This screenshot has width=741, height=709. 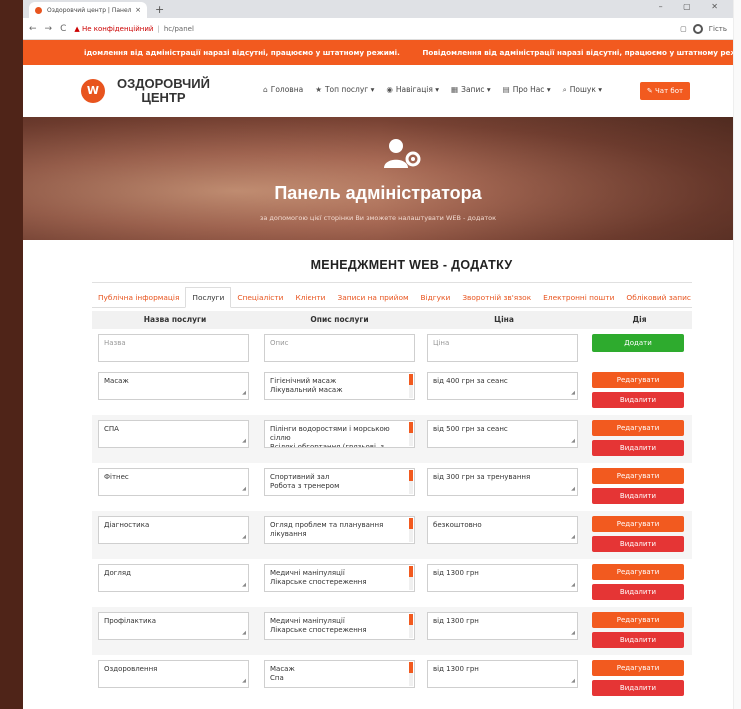 I want to click on service-name-field: Профілактика ◢, so click(x=173, y=626).